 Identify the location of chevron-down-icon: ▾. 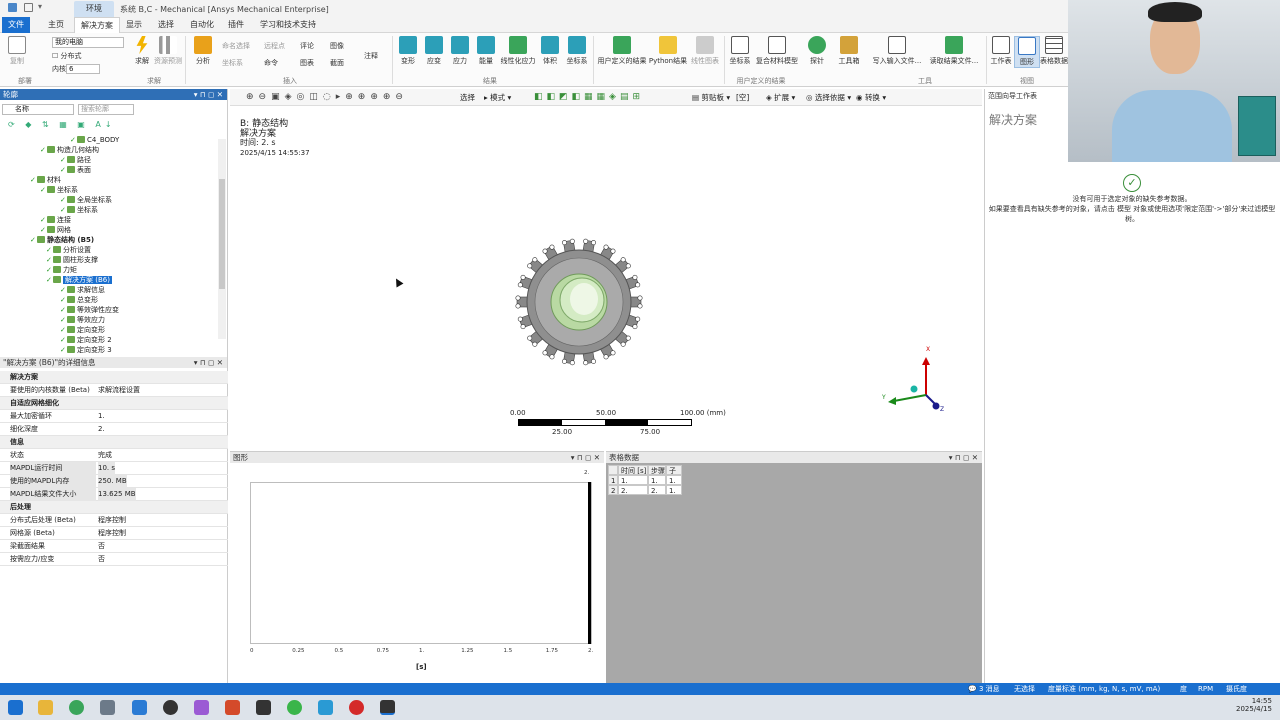
(40, 6).